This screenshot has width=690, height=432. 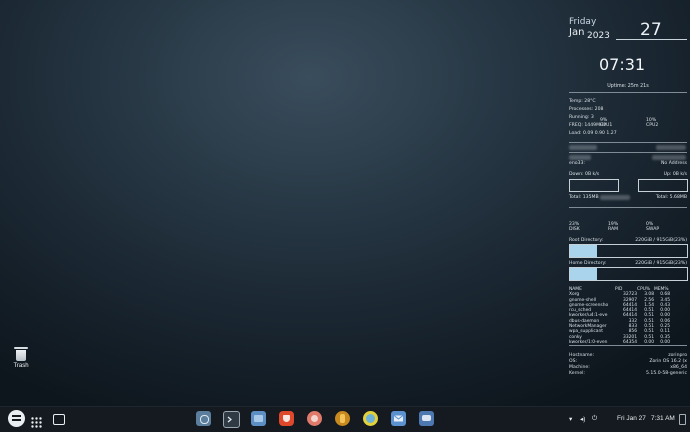 What do you see at coordinates (398, 418) in the screenshot?
I see `mail-icon` at bounding box center [398, 418].